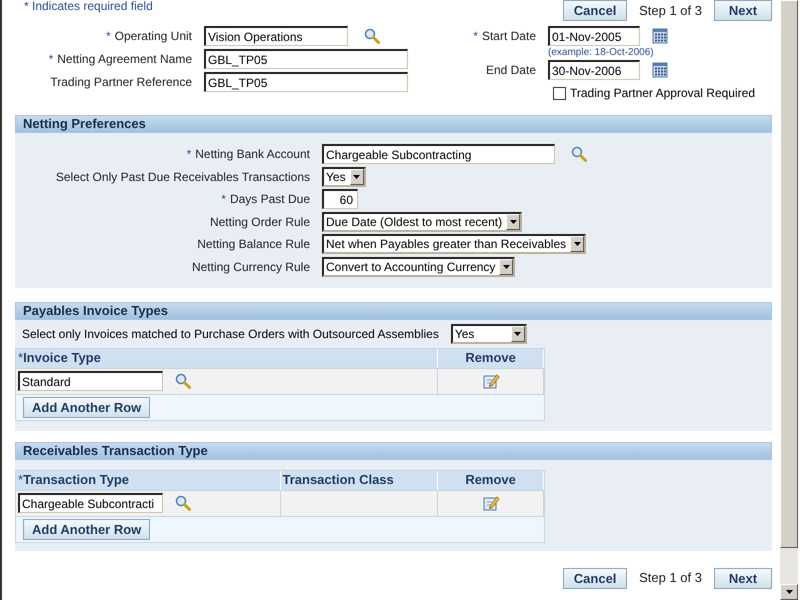 The width and height of the screenshot is (800, 600). What do you see at coordinates (259, 222) in the screenshot?
I see `field-label: Netting Order Rule` at bounding box center [259, 222].